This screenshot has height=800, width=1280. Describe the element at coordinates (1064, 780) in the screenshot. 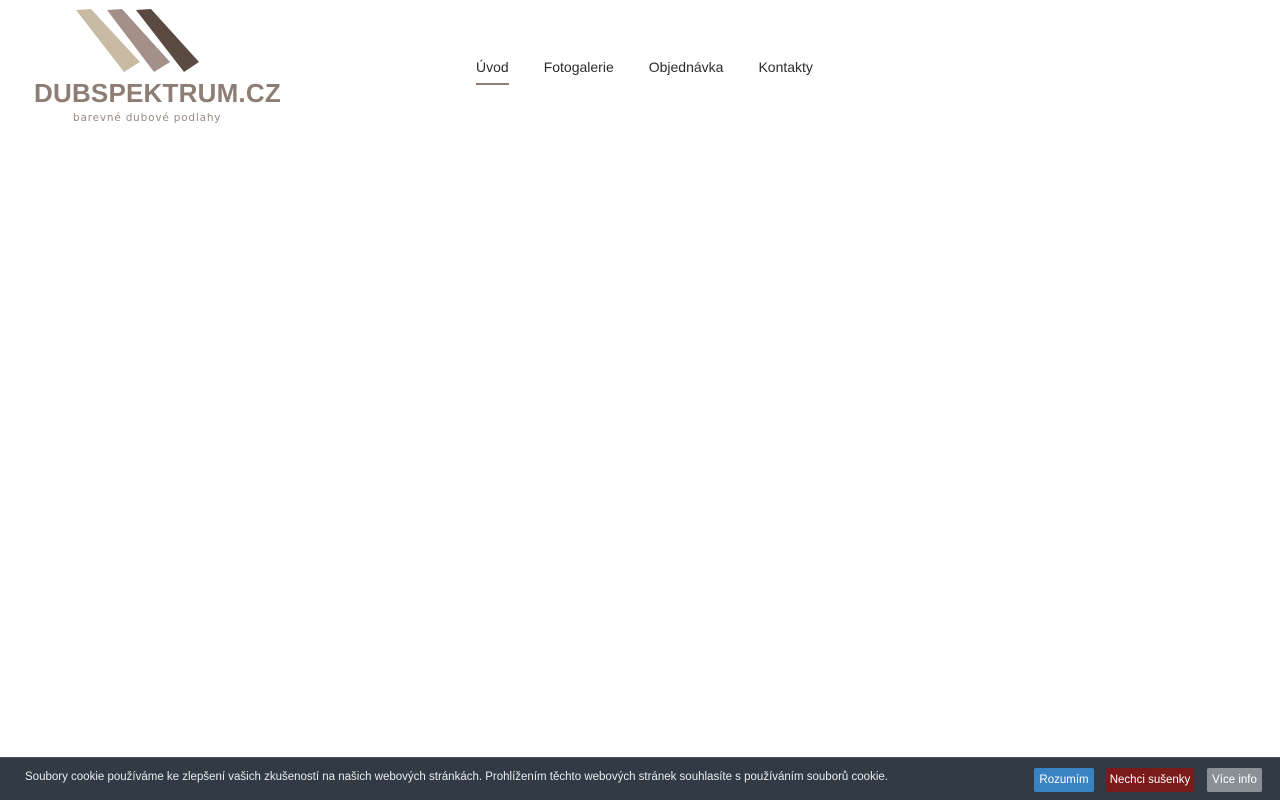

I see `cookie-accept-button: Rozumím` at that location.